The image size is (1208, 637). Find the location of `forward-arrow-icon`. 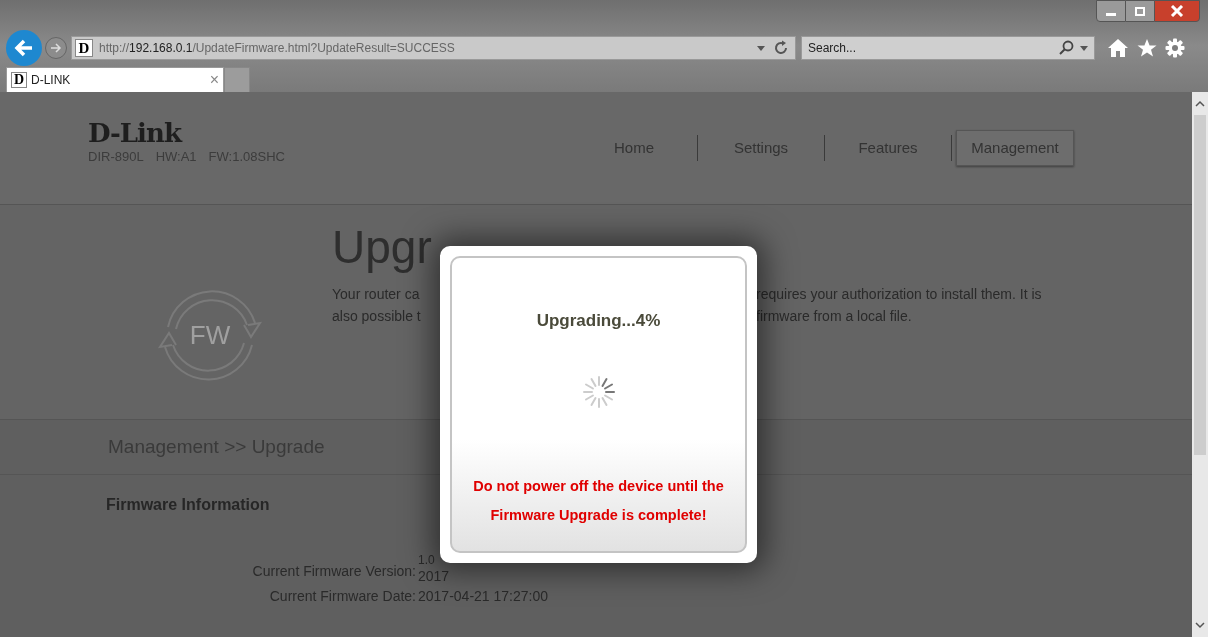

forward-arrow-icon is located at coordinates (56, 48).